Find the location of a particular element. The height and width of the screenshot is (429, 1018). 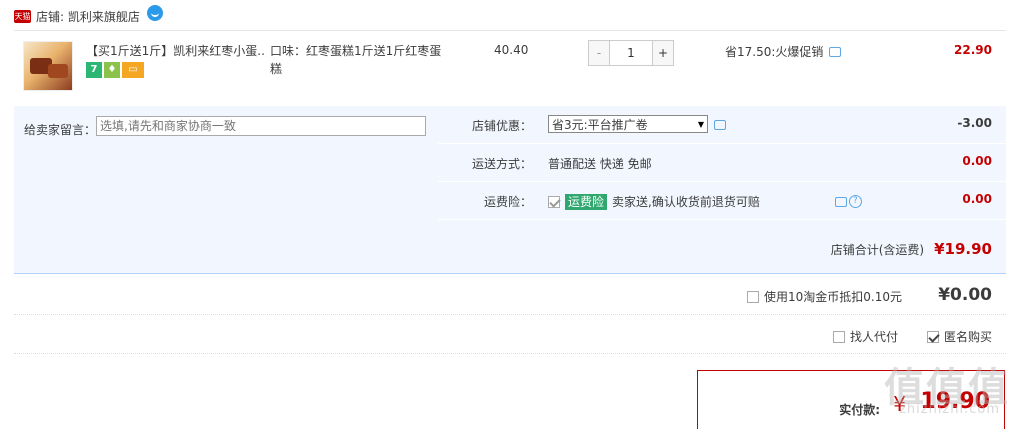

anonymous-buy-checkbox is located at coordinates (932, 336).